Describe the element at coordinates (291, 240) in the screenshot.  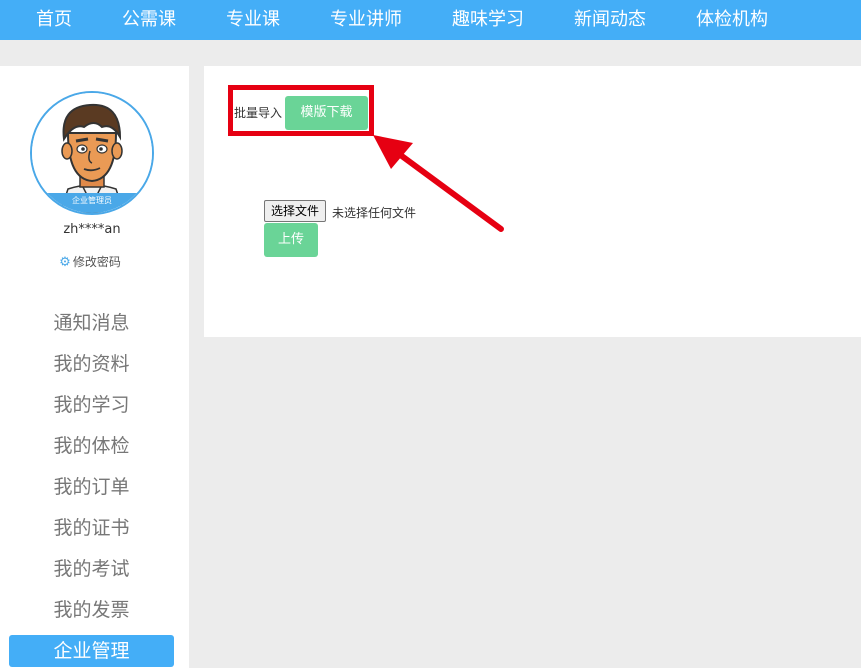
I see `upload-button: 上传` at that location.